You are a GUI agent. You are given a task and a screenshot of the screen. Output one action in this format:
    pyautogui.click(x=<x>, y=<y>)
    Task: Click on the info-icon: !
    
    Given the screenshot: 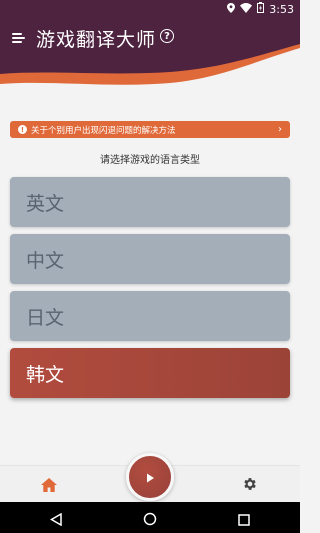 What is the action you would take?
    pyautogui.click(x=22, y=129)
    